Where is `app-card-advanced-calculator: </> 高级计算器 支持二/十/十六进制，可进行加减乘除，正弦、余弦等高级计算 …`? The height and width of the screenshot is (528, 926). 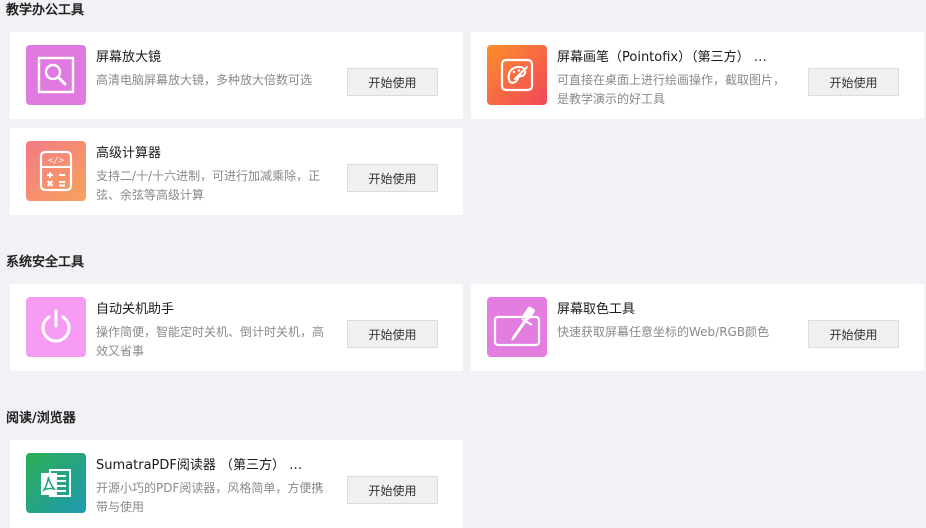 app-card-advanced-calculator: </> 高级计算器 支持二/十/十六进制，可进行加减乘除，正弦、余弦等高级计算 … is located at coordinates (236, 171).